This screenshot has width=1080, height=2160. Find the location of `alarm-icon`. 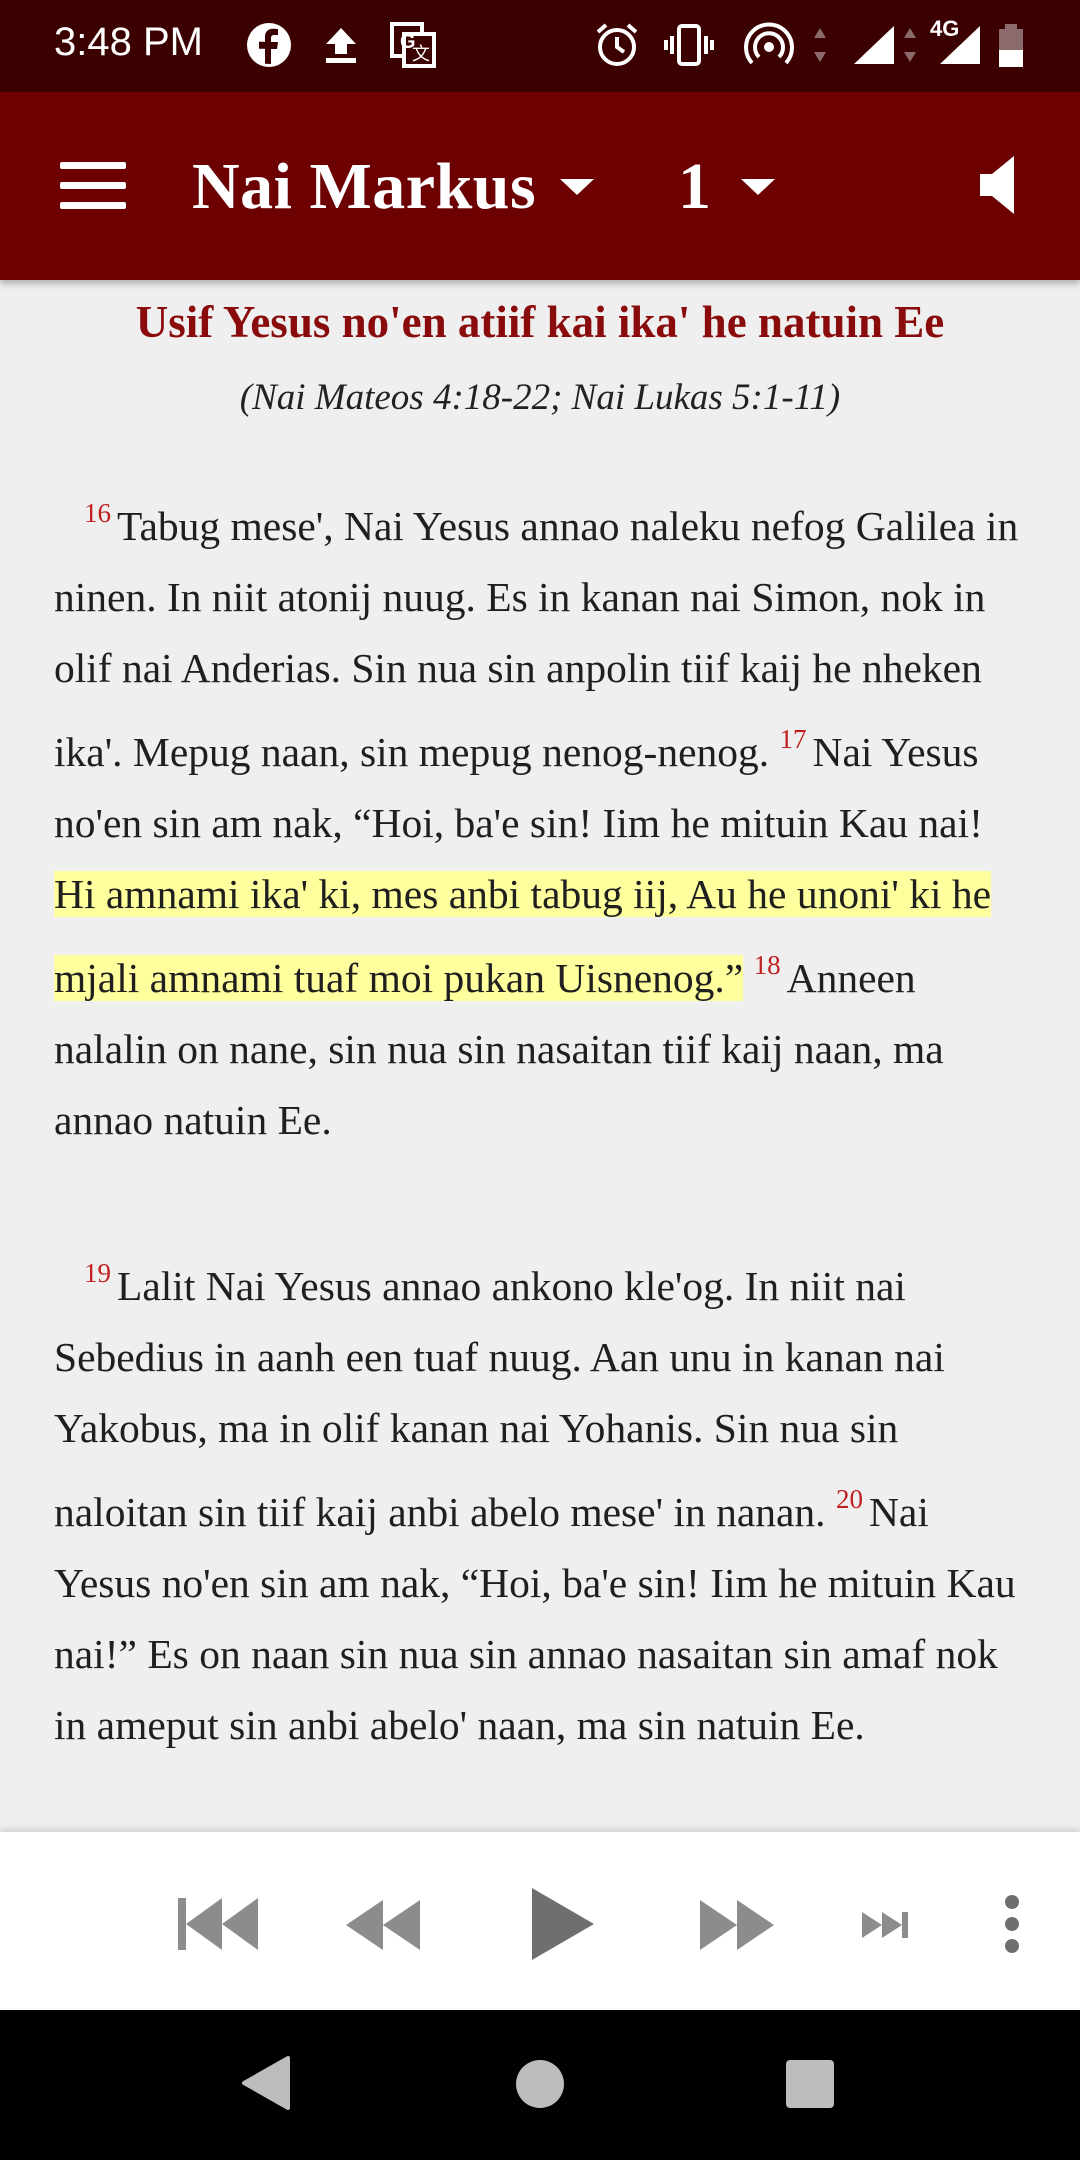

alarm-icon is located at coordinates (617, 44).